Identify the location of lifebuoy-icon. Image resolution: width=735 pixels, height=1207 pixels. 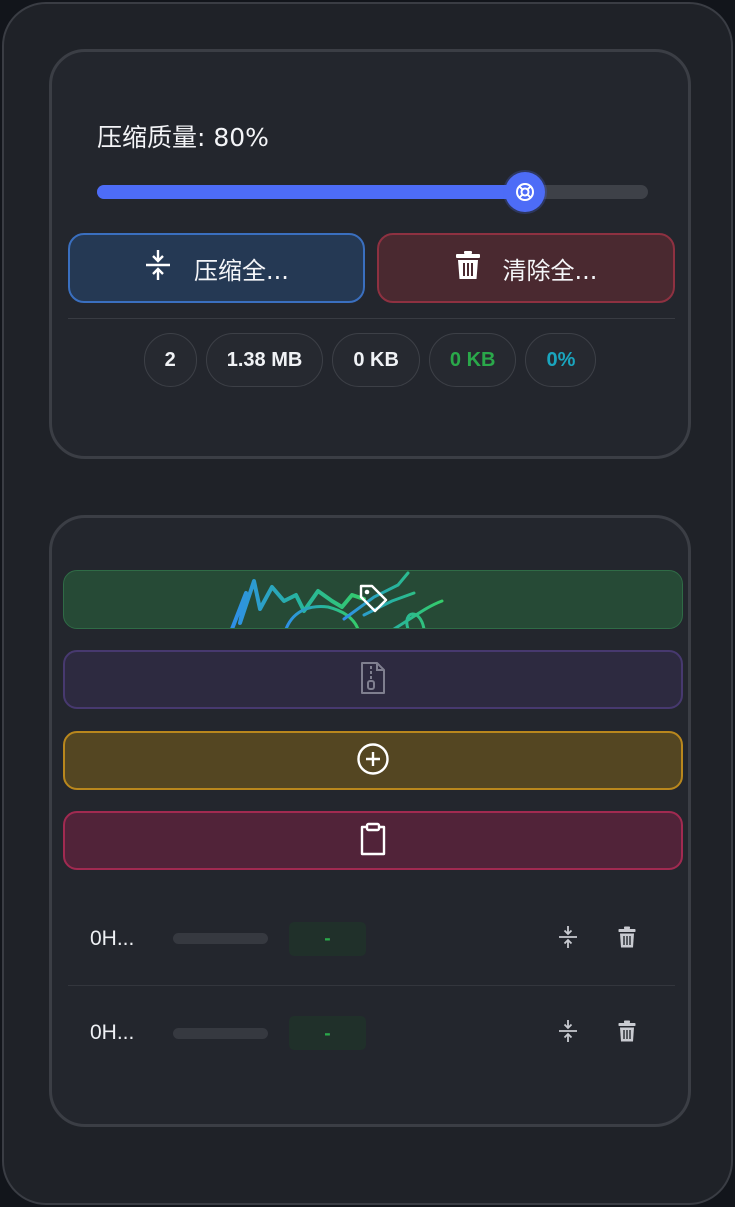
(525, 192).